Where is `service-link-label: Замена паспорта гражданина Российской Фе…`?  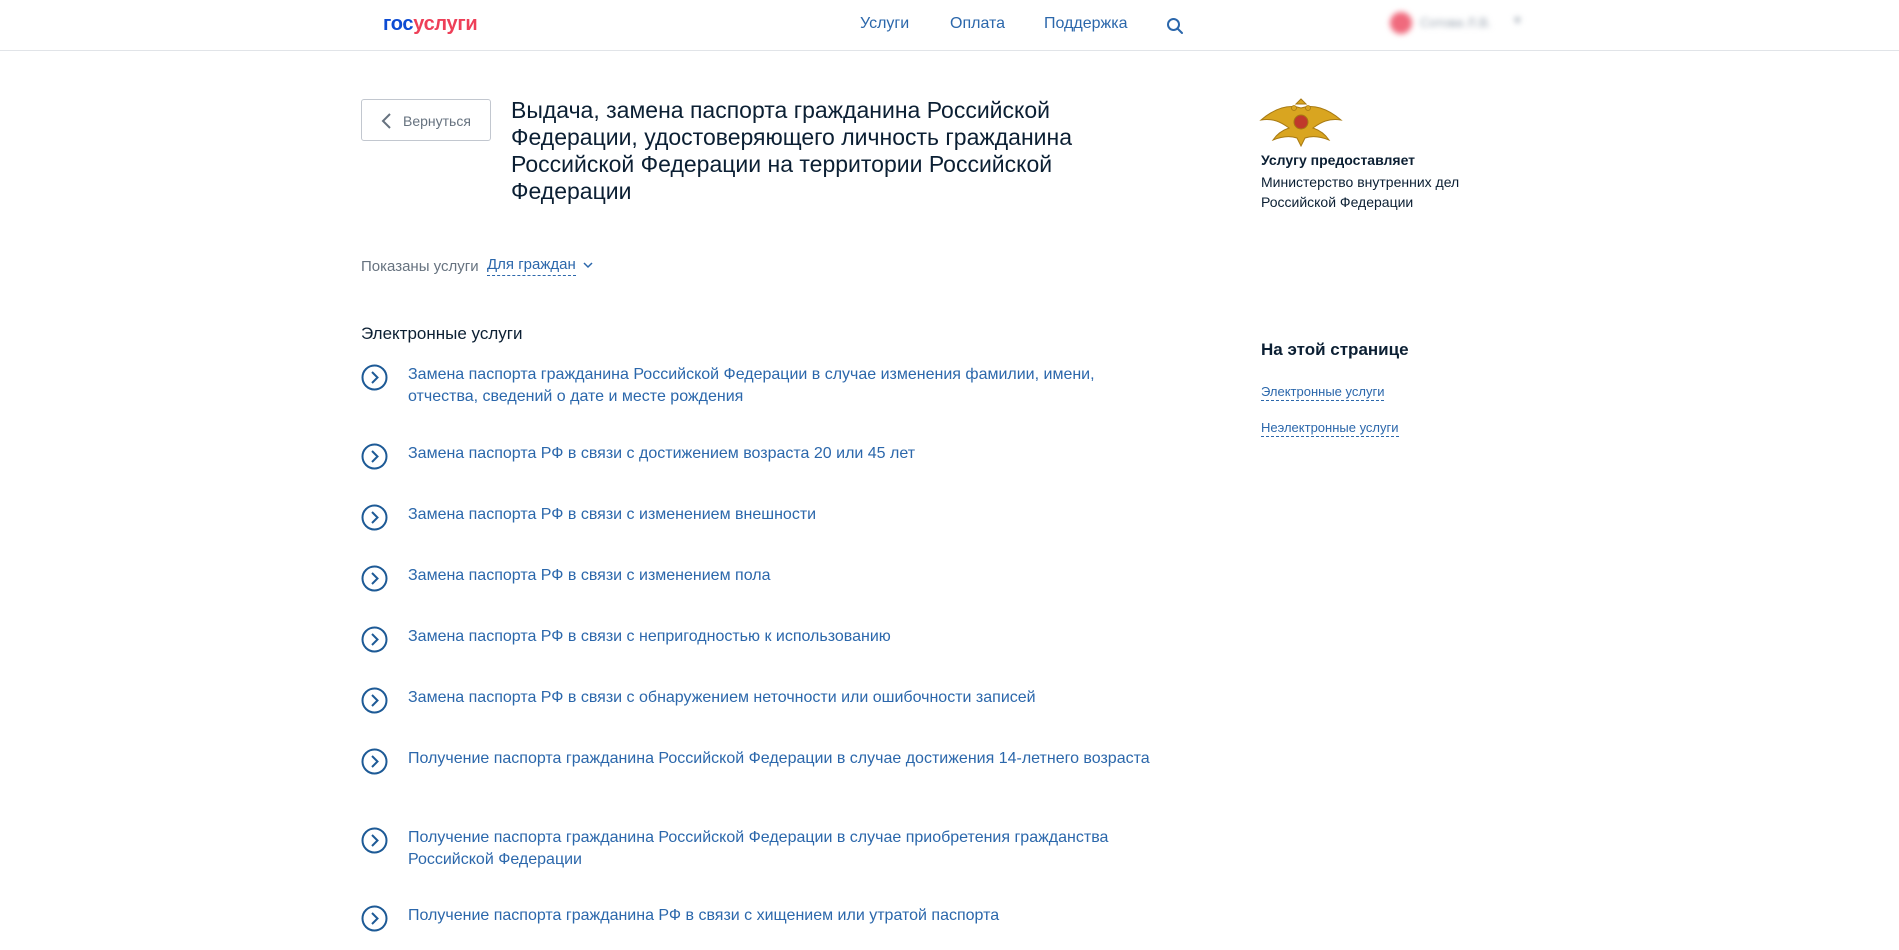 service-link-label: Замена паспорта гражданина Российской Фе… is located at coordinates (788, 386).